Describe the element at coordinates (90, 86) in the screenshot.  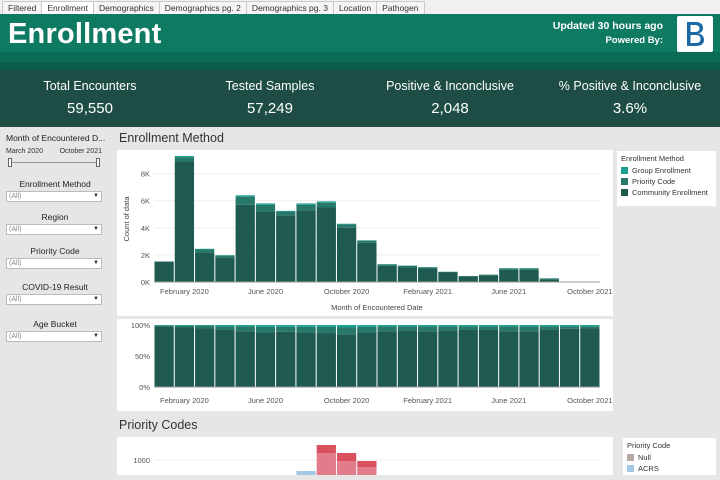
I see `kpi-label: Total Encounters` at that location.